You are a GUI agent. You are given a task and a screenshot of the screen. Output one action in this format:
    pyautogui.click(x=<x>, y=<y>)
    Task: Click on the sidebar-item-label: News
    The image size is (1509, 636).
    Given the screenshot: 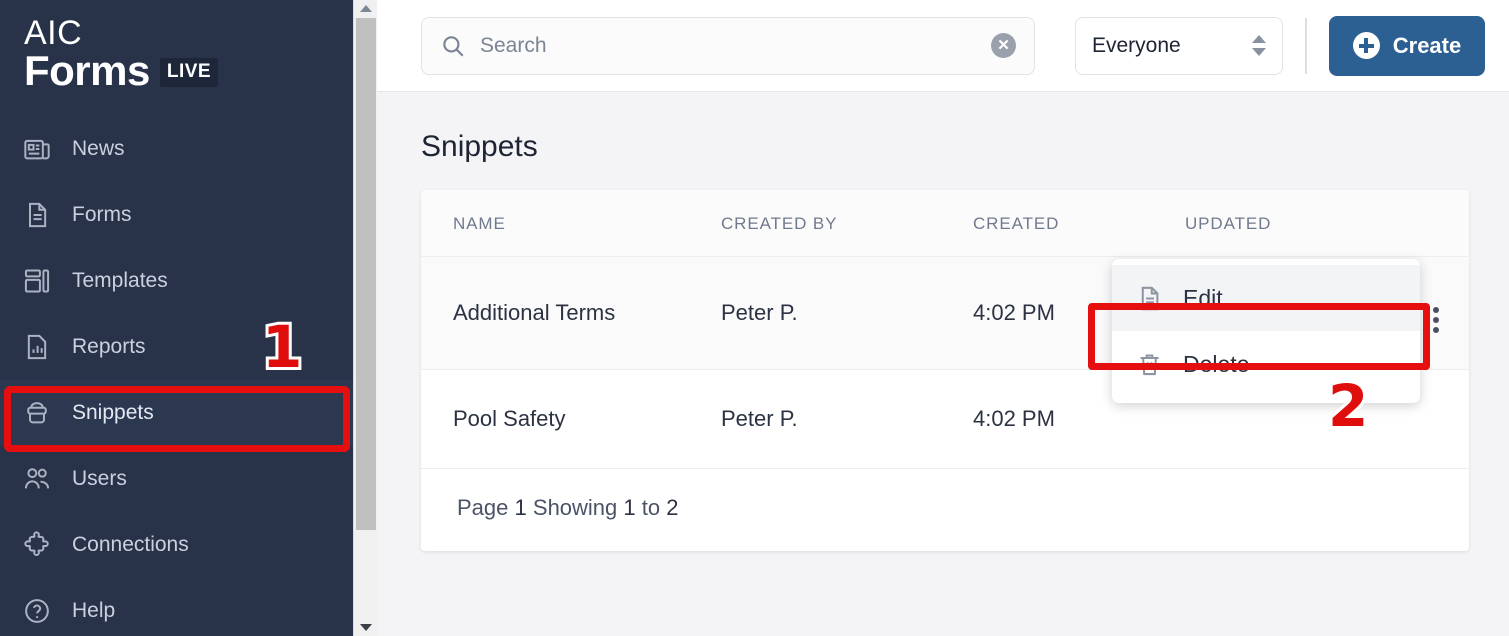 What is the action you would take?
    pyautogui.click(x=98, y=148)
    